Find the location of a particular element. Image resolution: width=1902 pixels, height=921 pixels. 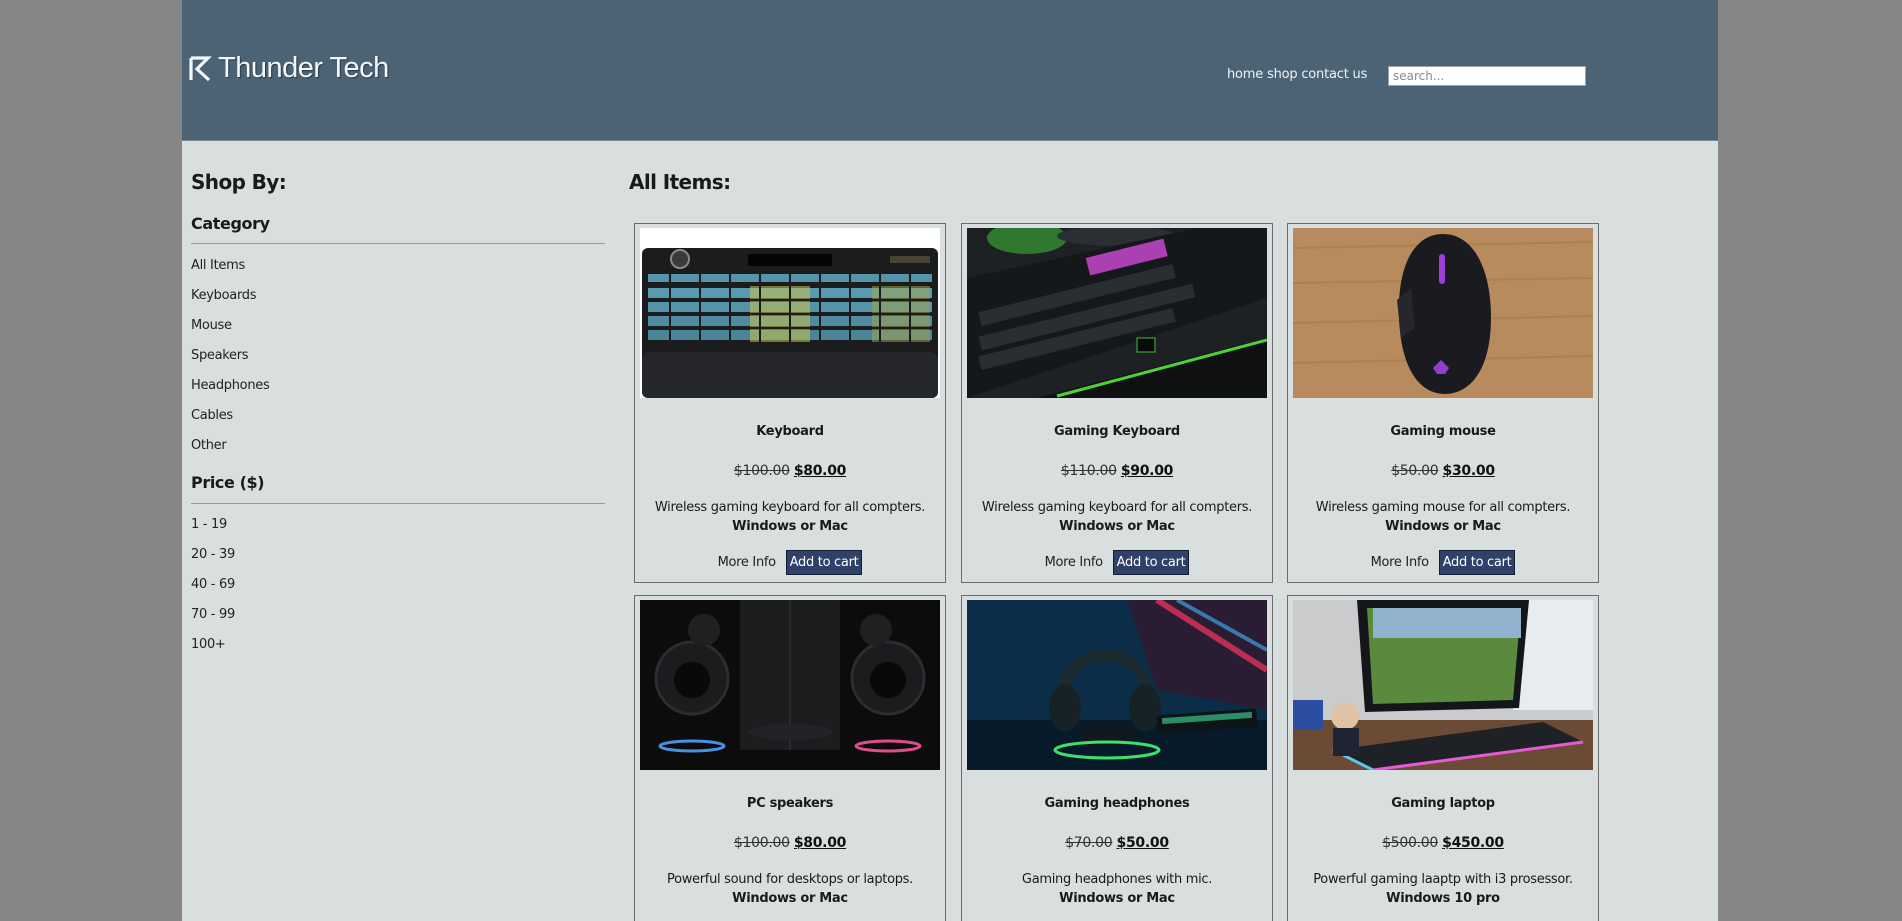

main-nav: home shop contact us is located at coordinates (1297, 74).